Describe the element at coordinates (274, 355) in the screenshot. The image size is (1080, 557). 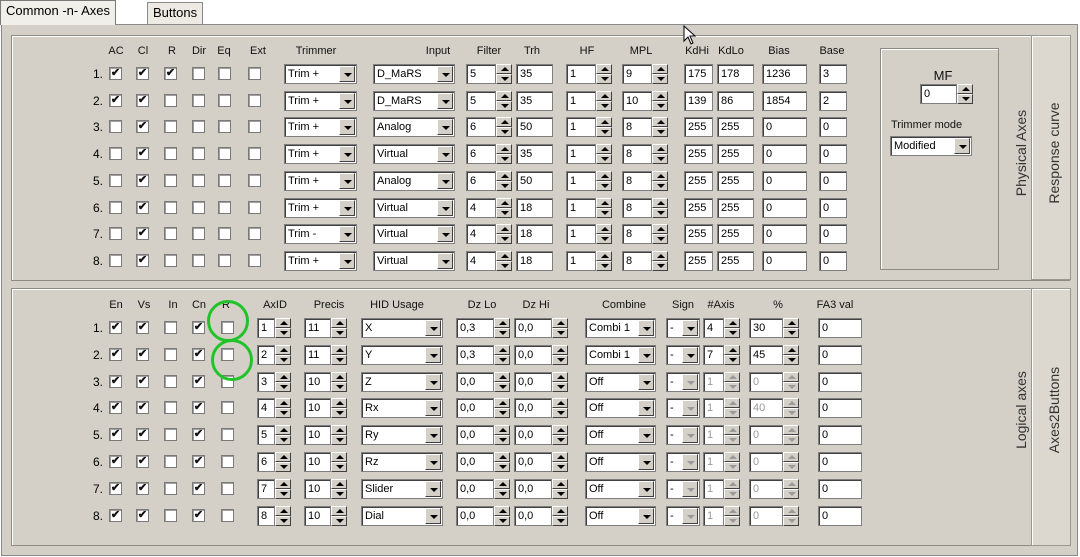
I see `axid-stepper: 2` at that location.